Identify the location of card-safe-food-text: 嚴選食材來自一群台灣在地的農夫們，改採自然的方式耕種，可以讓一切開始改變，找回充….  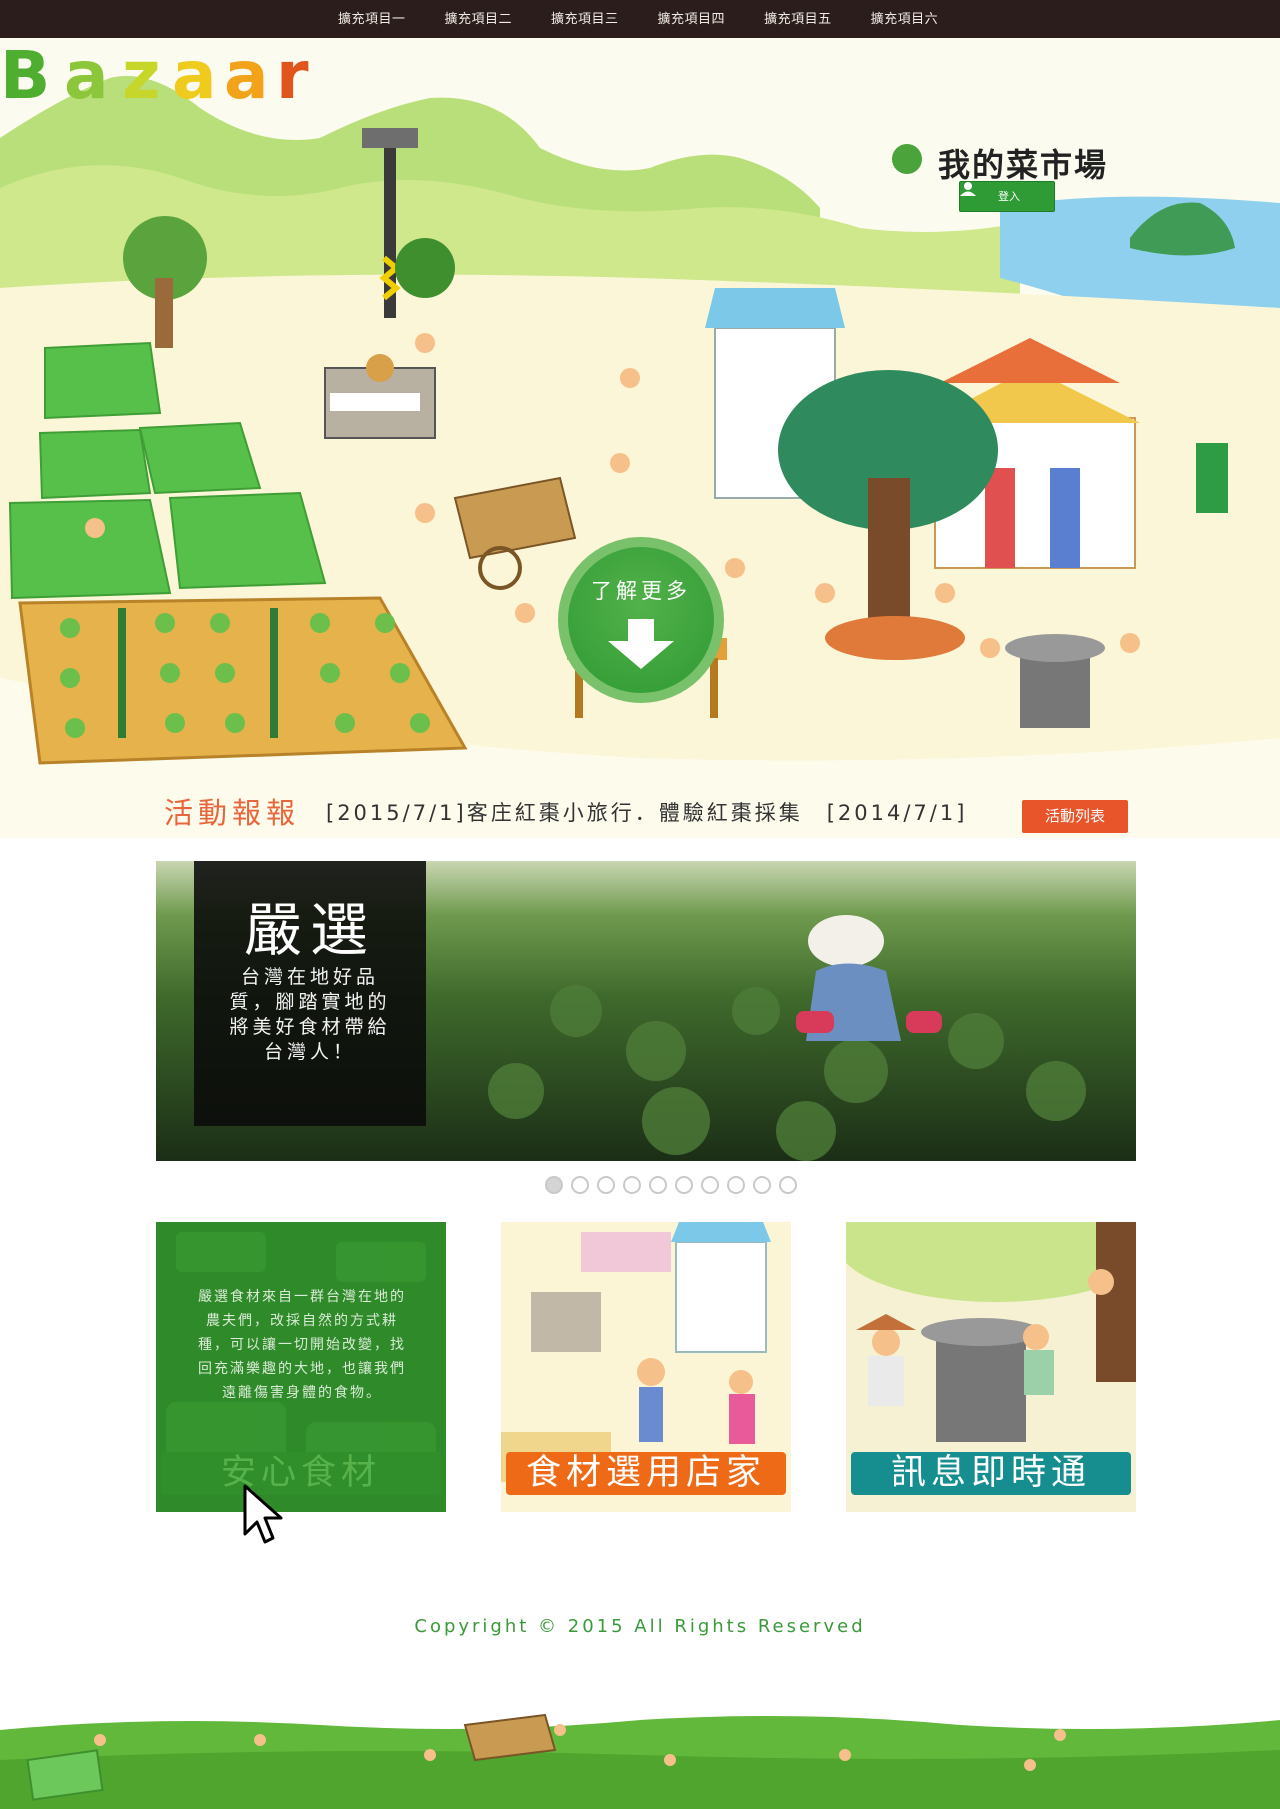
(302, 1345).